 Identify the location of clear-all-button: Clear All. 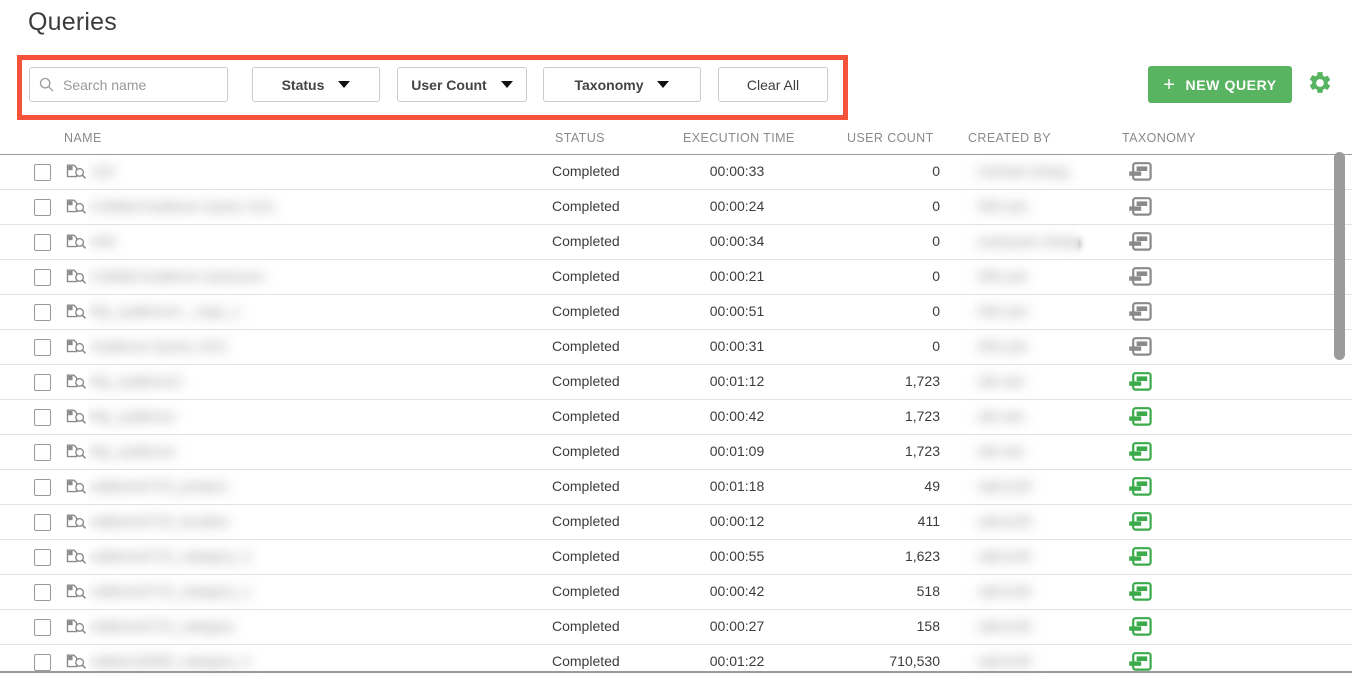
(773, 84).